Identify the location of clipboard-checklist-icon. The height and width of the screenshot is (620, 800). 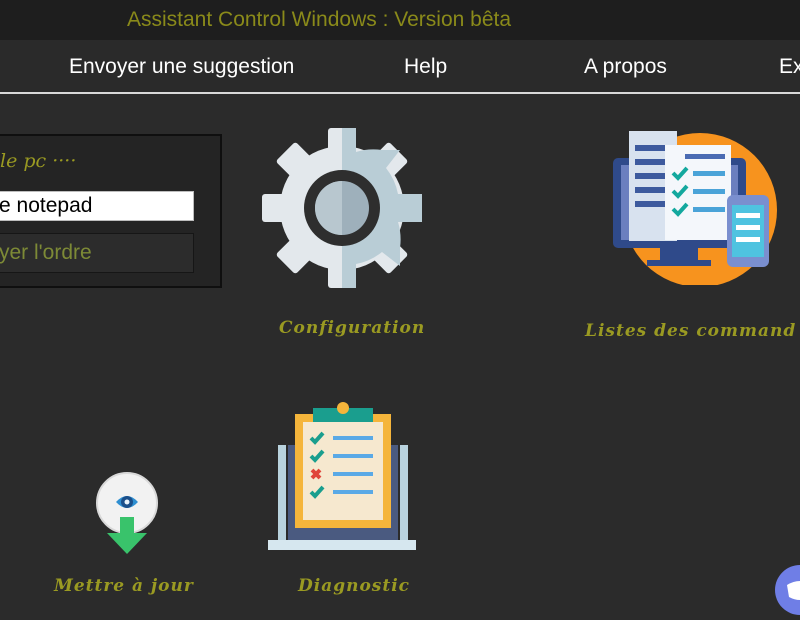
(342, 476).